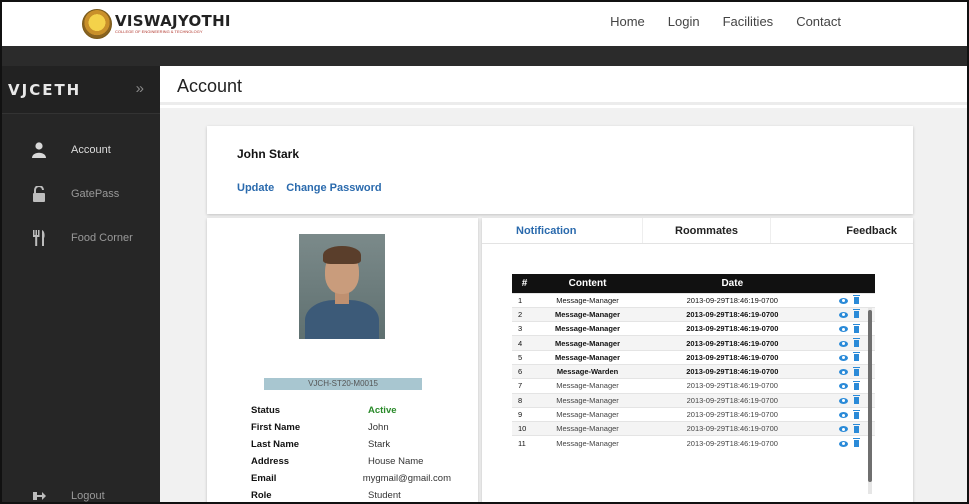 The image size is (969, 504). What do you see at coordinates (707, 230) in the screenshot?
I see `tab-roommates: Roommates` at bounding box center [707, 230].